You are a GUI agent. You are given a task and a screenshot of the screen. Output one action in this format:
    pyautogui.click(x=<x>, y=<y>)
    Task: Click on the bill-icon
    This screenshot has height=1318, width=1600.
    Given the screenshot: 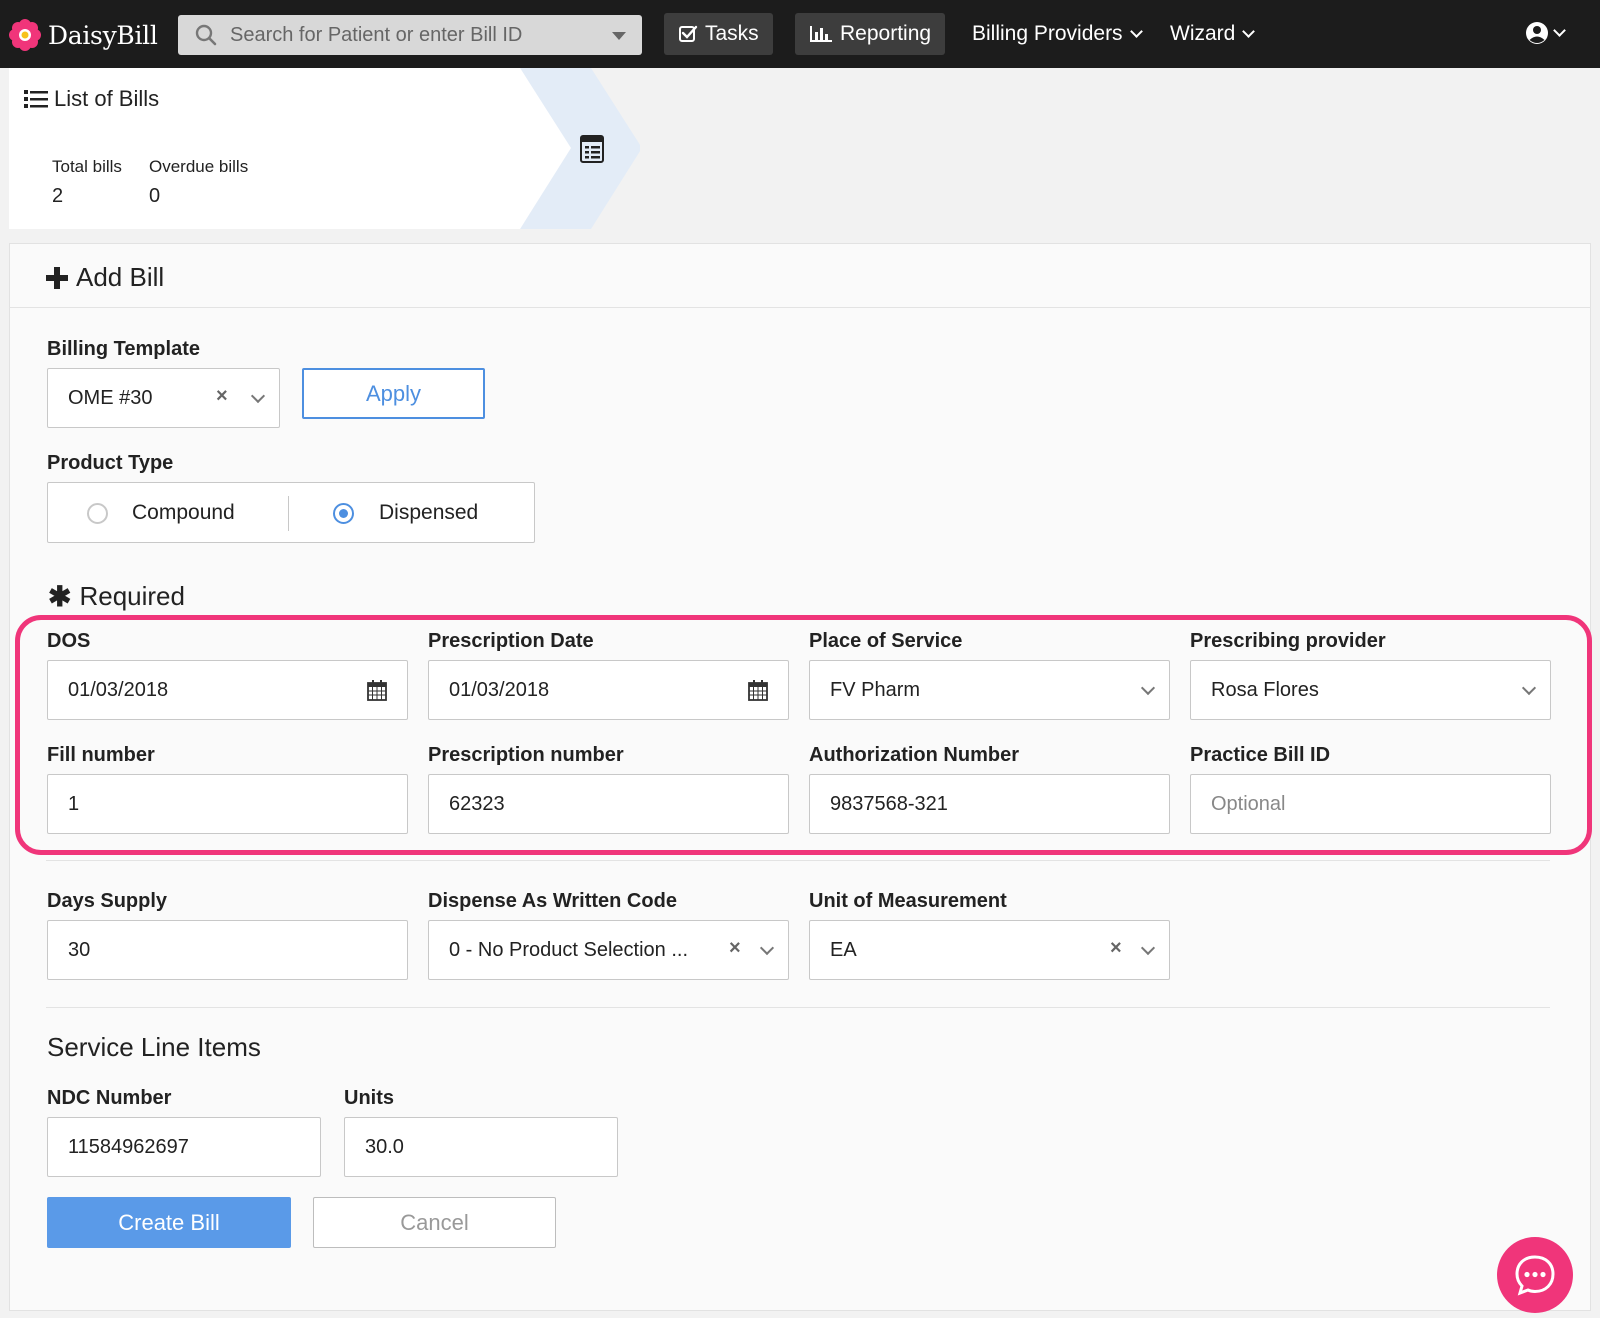 What is the action you would take?
    pyautogui.click(x=592, y=149)
    